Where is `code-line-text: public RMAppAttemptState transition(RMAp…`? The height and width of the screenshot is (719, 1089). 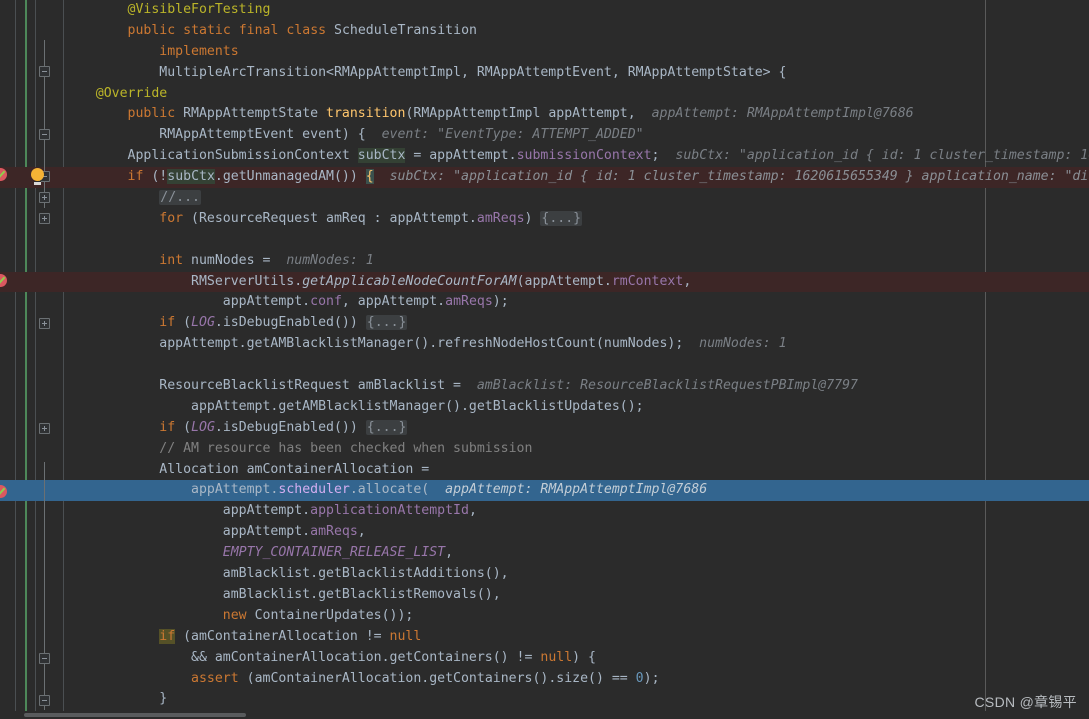
code-line-text: public RMAppAttemptState transition(RMAp… is located at coordinates (520, 114).